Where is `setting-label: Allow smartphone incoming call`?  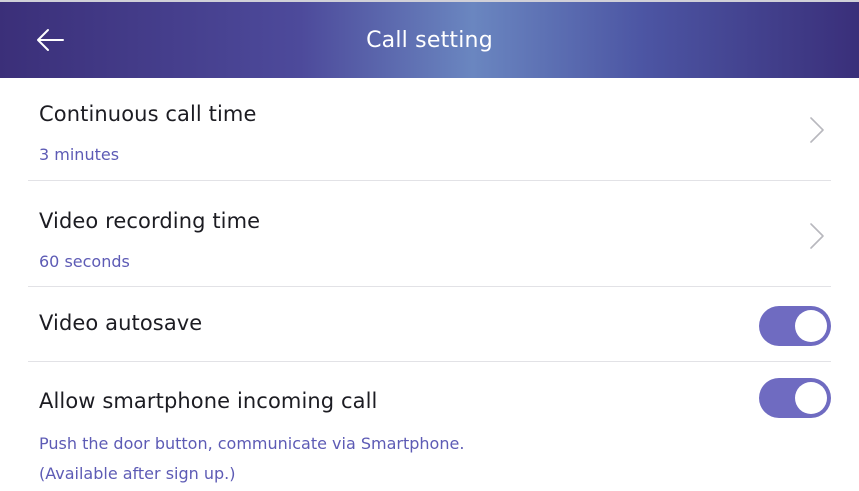 setting-label: Allow smartphone incoming call is located at coordinates (208, 401).